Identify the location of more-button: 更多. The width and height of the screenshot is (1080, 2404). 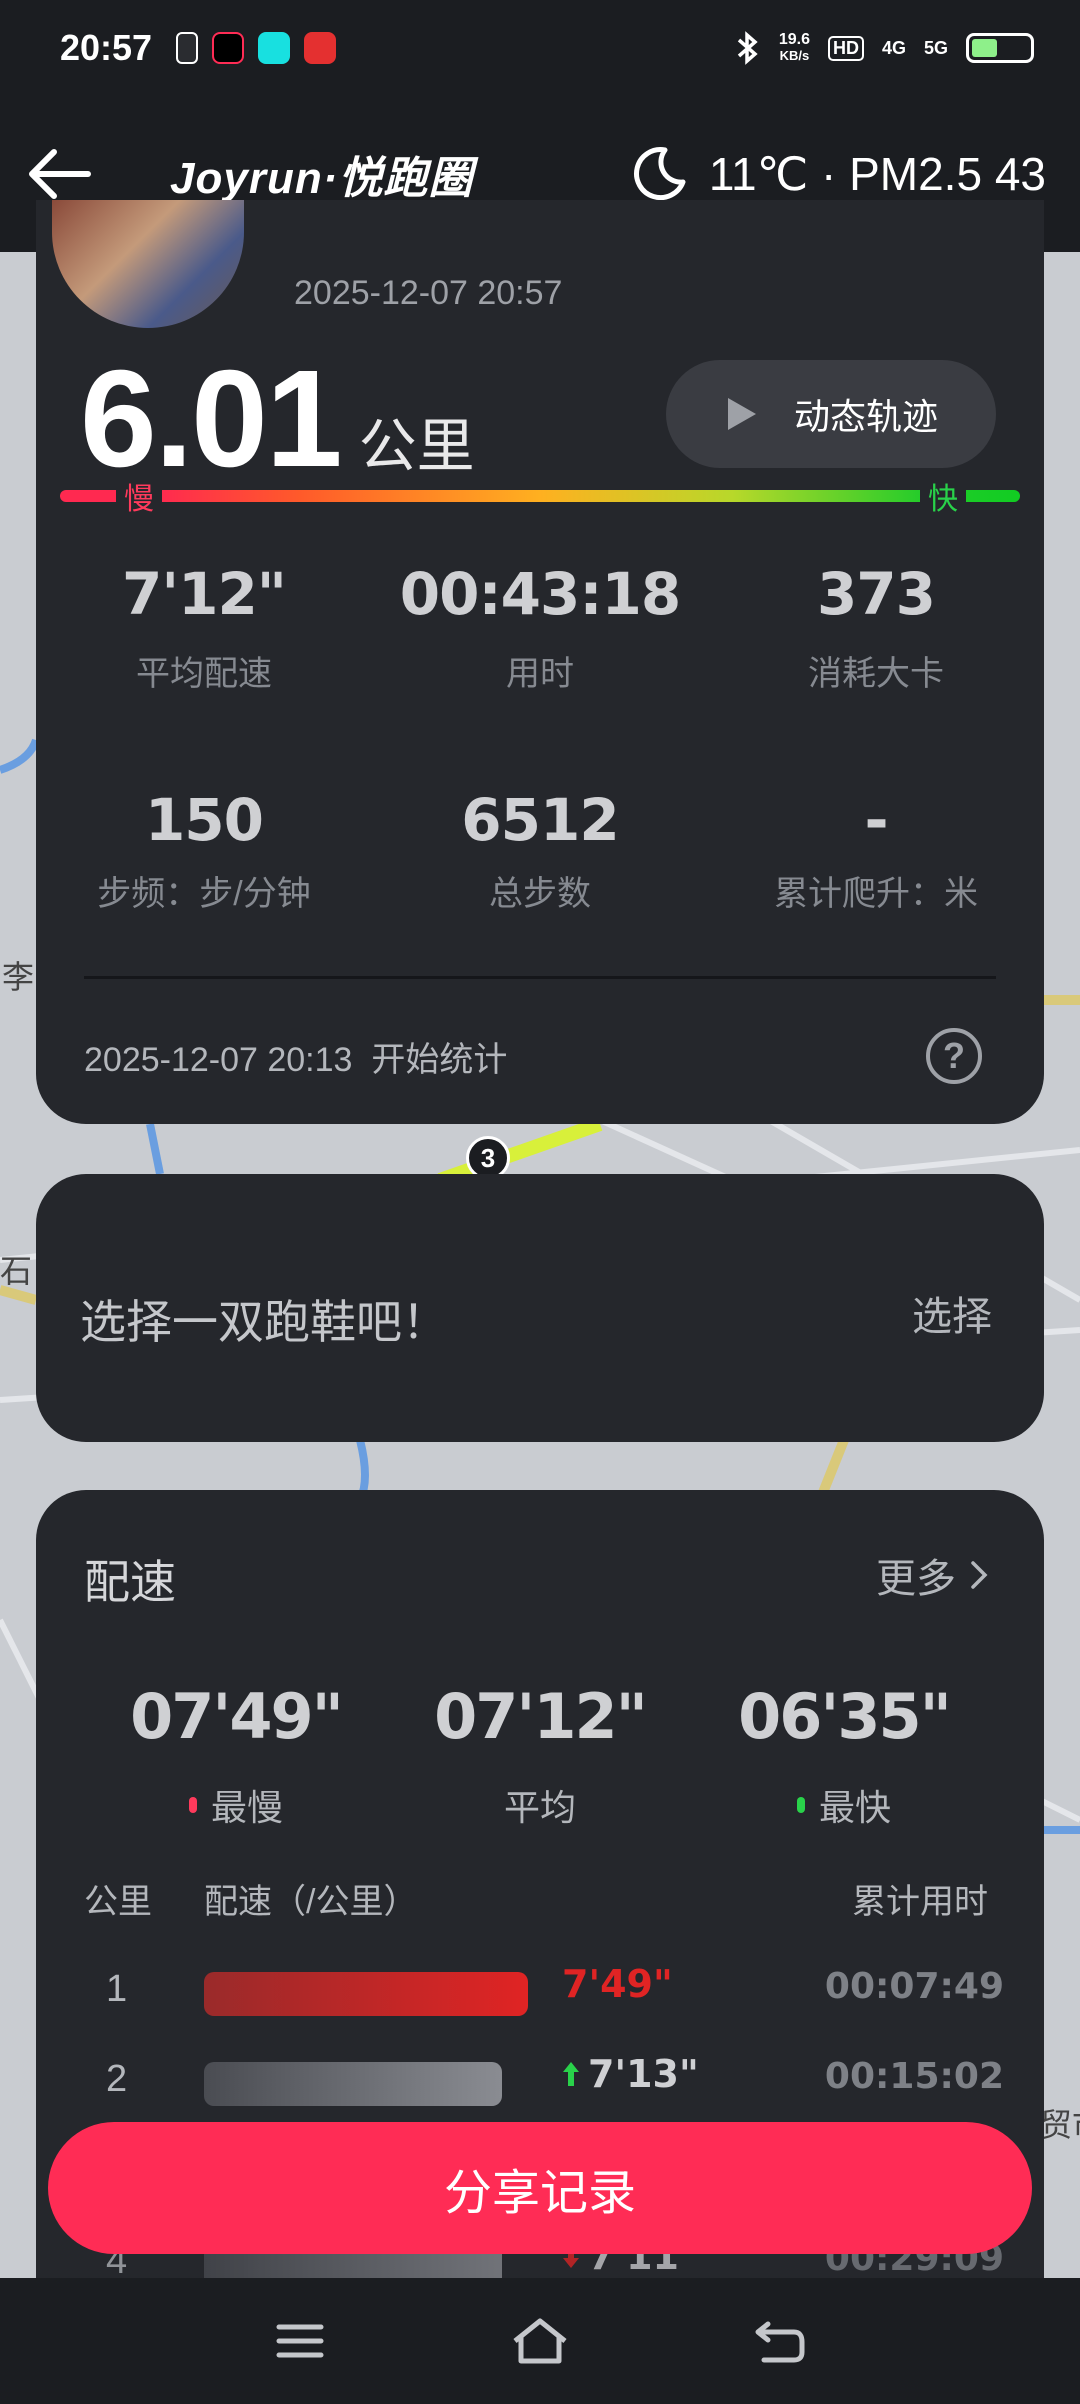
(932, 1575).